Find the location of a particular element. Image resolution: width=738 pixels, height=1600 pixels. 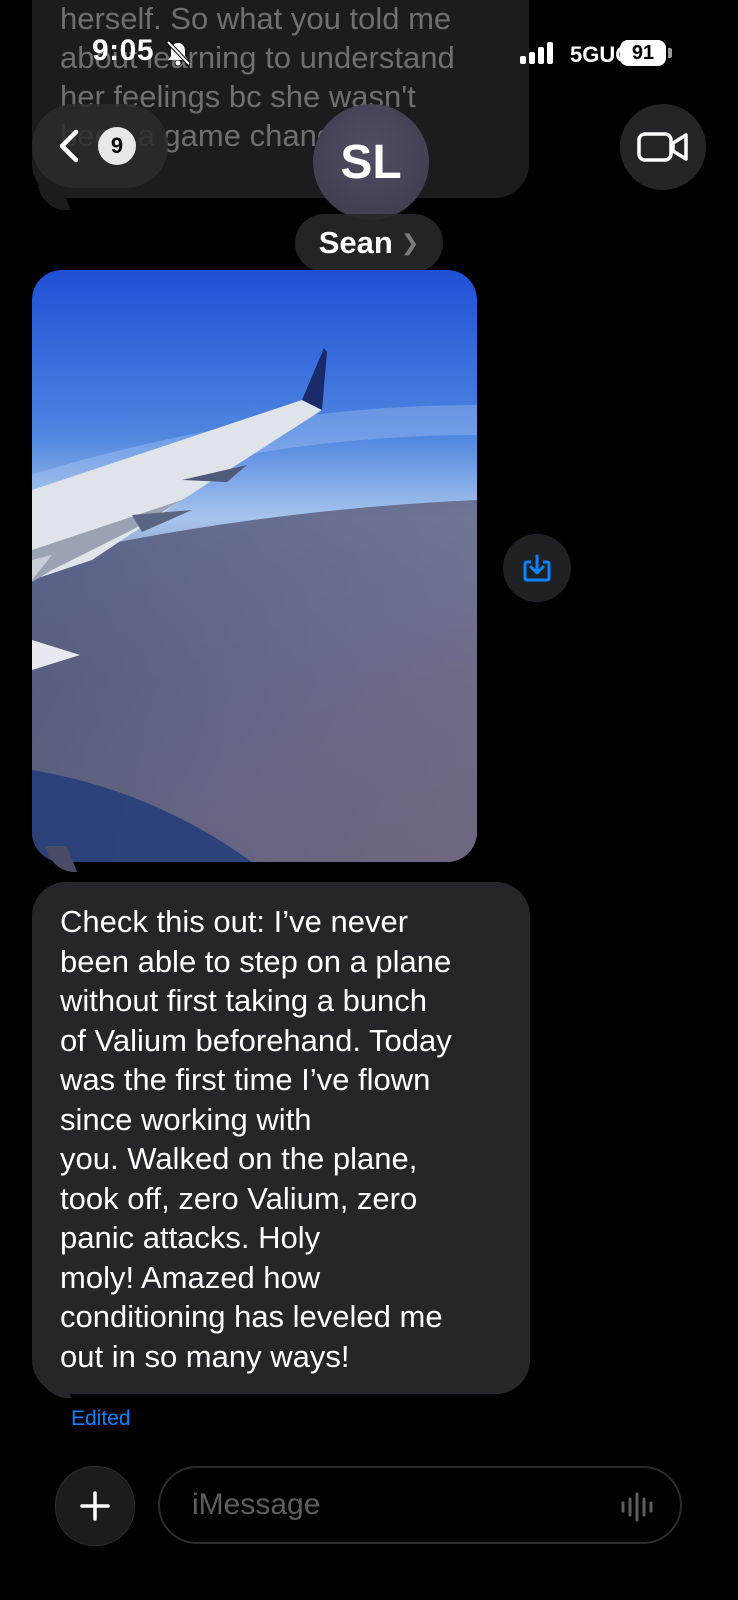

battery-icon: 91 is located at coordinates (643, 53).